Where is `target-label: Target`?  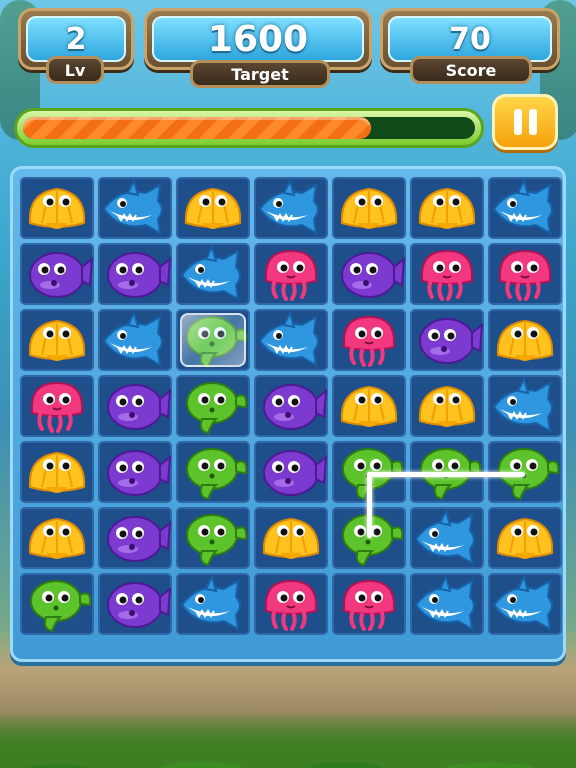 target-label: Target is located at coordinates (260, 74).